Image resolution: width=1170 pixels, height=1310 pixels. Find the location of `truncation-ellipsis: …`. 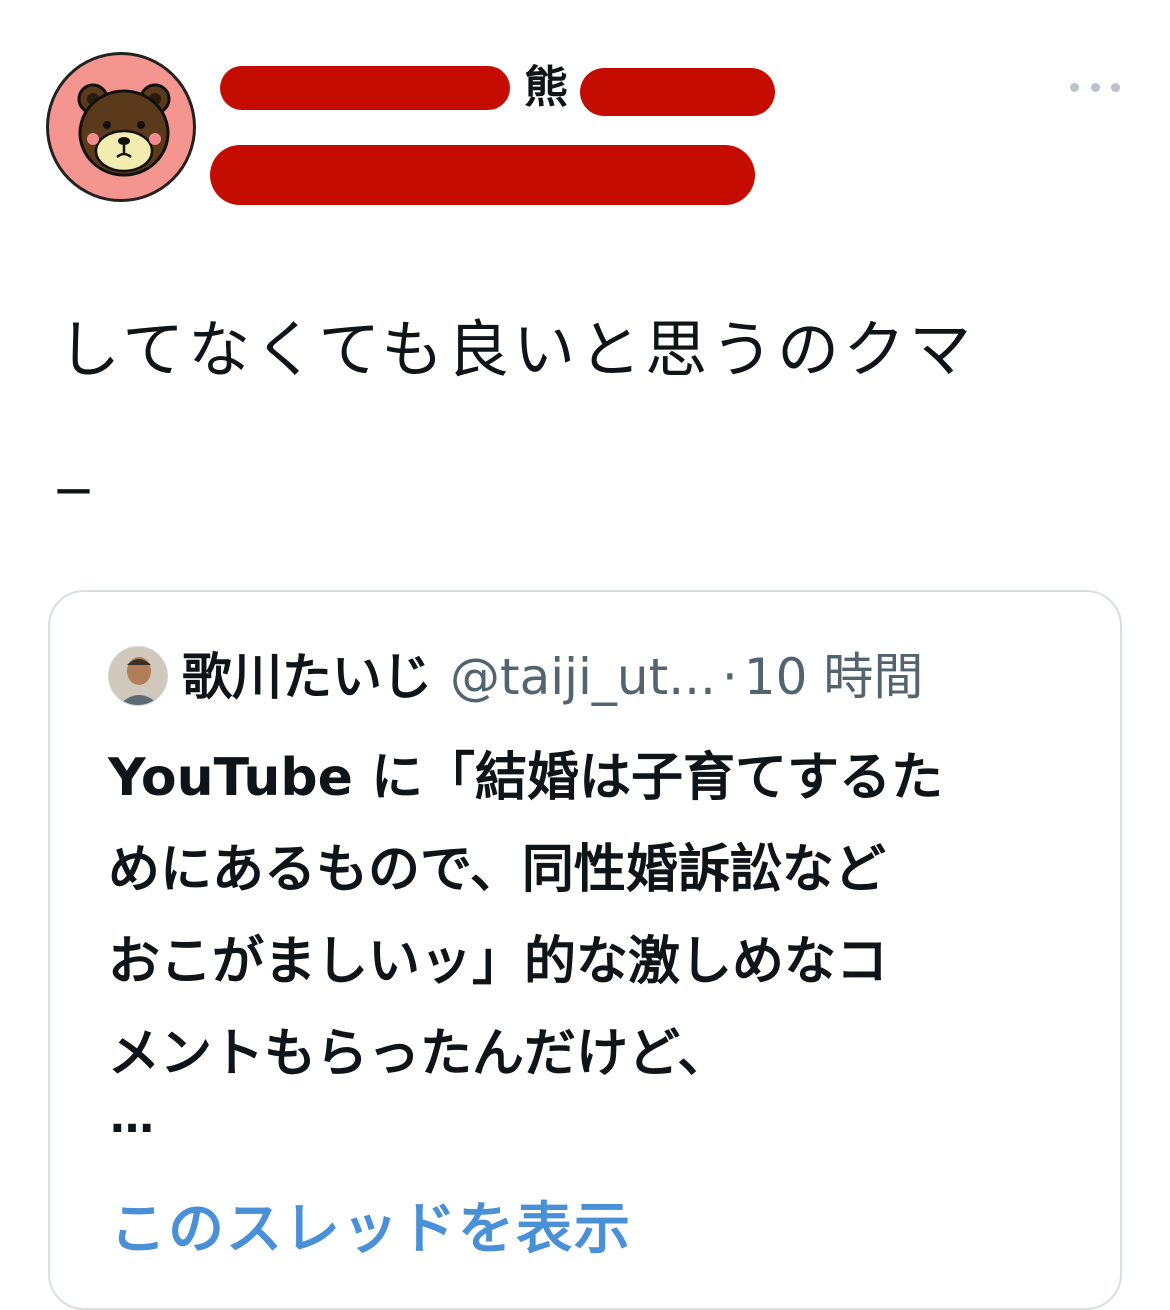

truncation-ellipsis: … is located at coordinates (133, 1117).